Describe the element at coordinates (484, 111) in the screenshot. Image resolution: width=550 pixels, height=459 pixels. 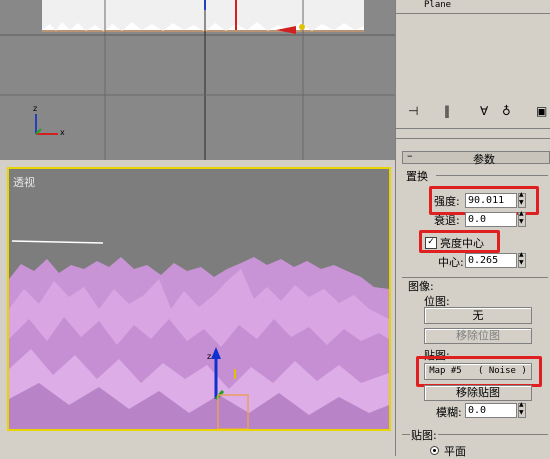
I see `make-unique-icon: ∀` at that location.